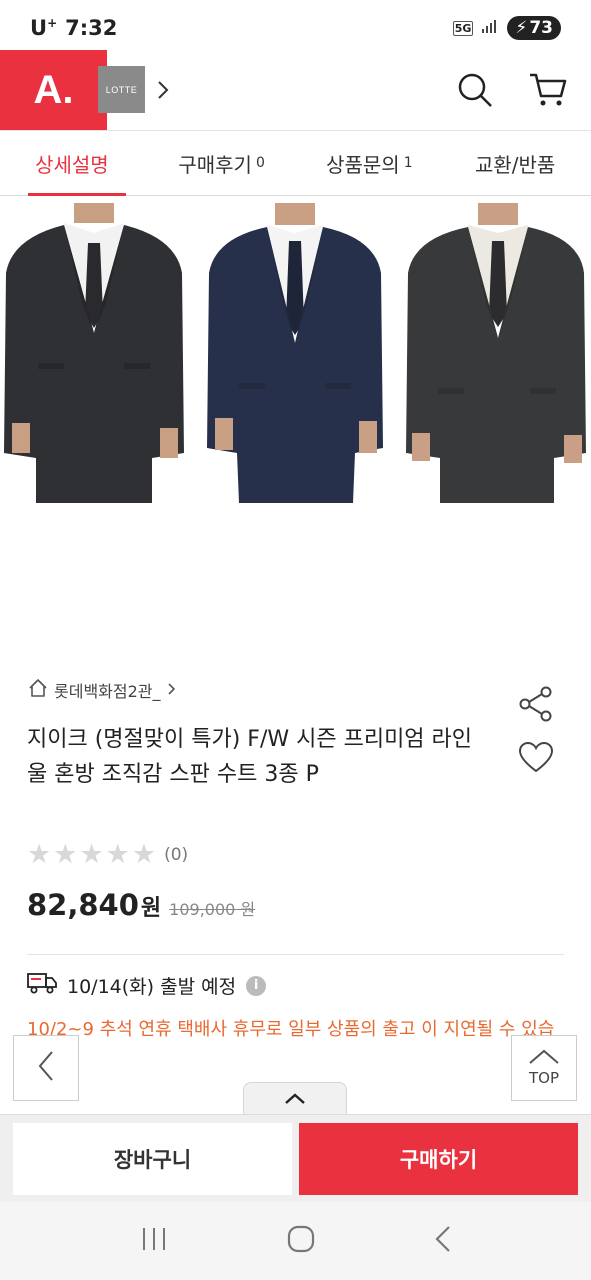  I want to click on chevron-left-icon, so click(46, 1068).